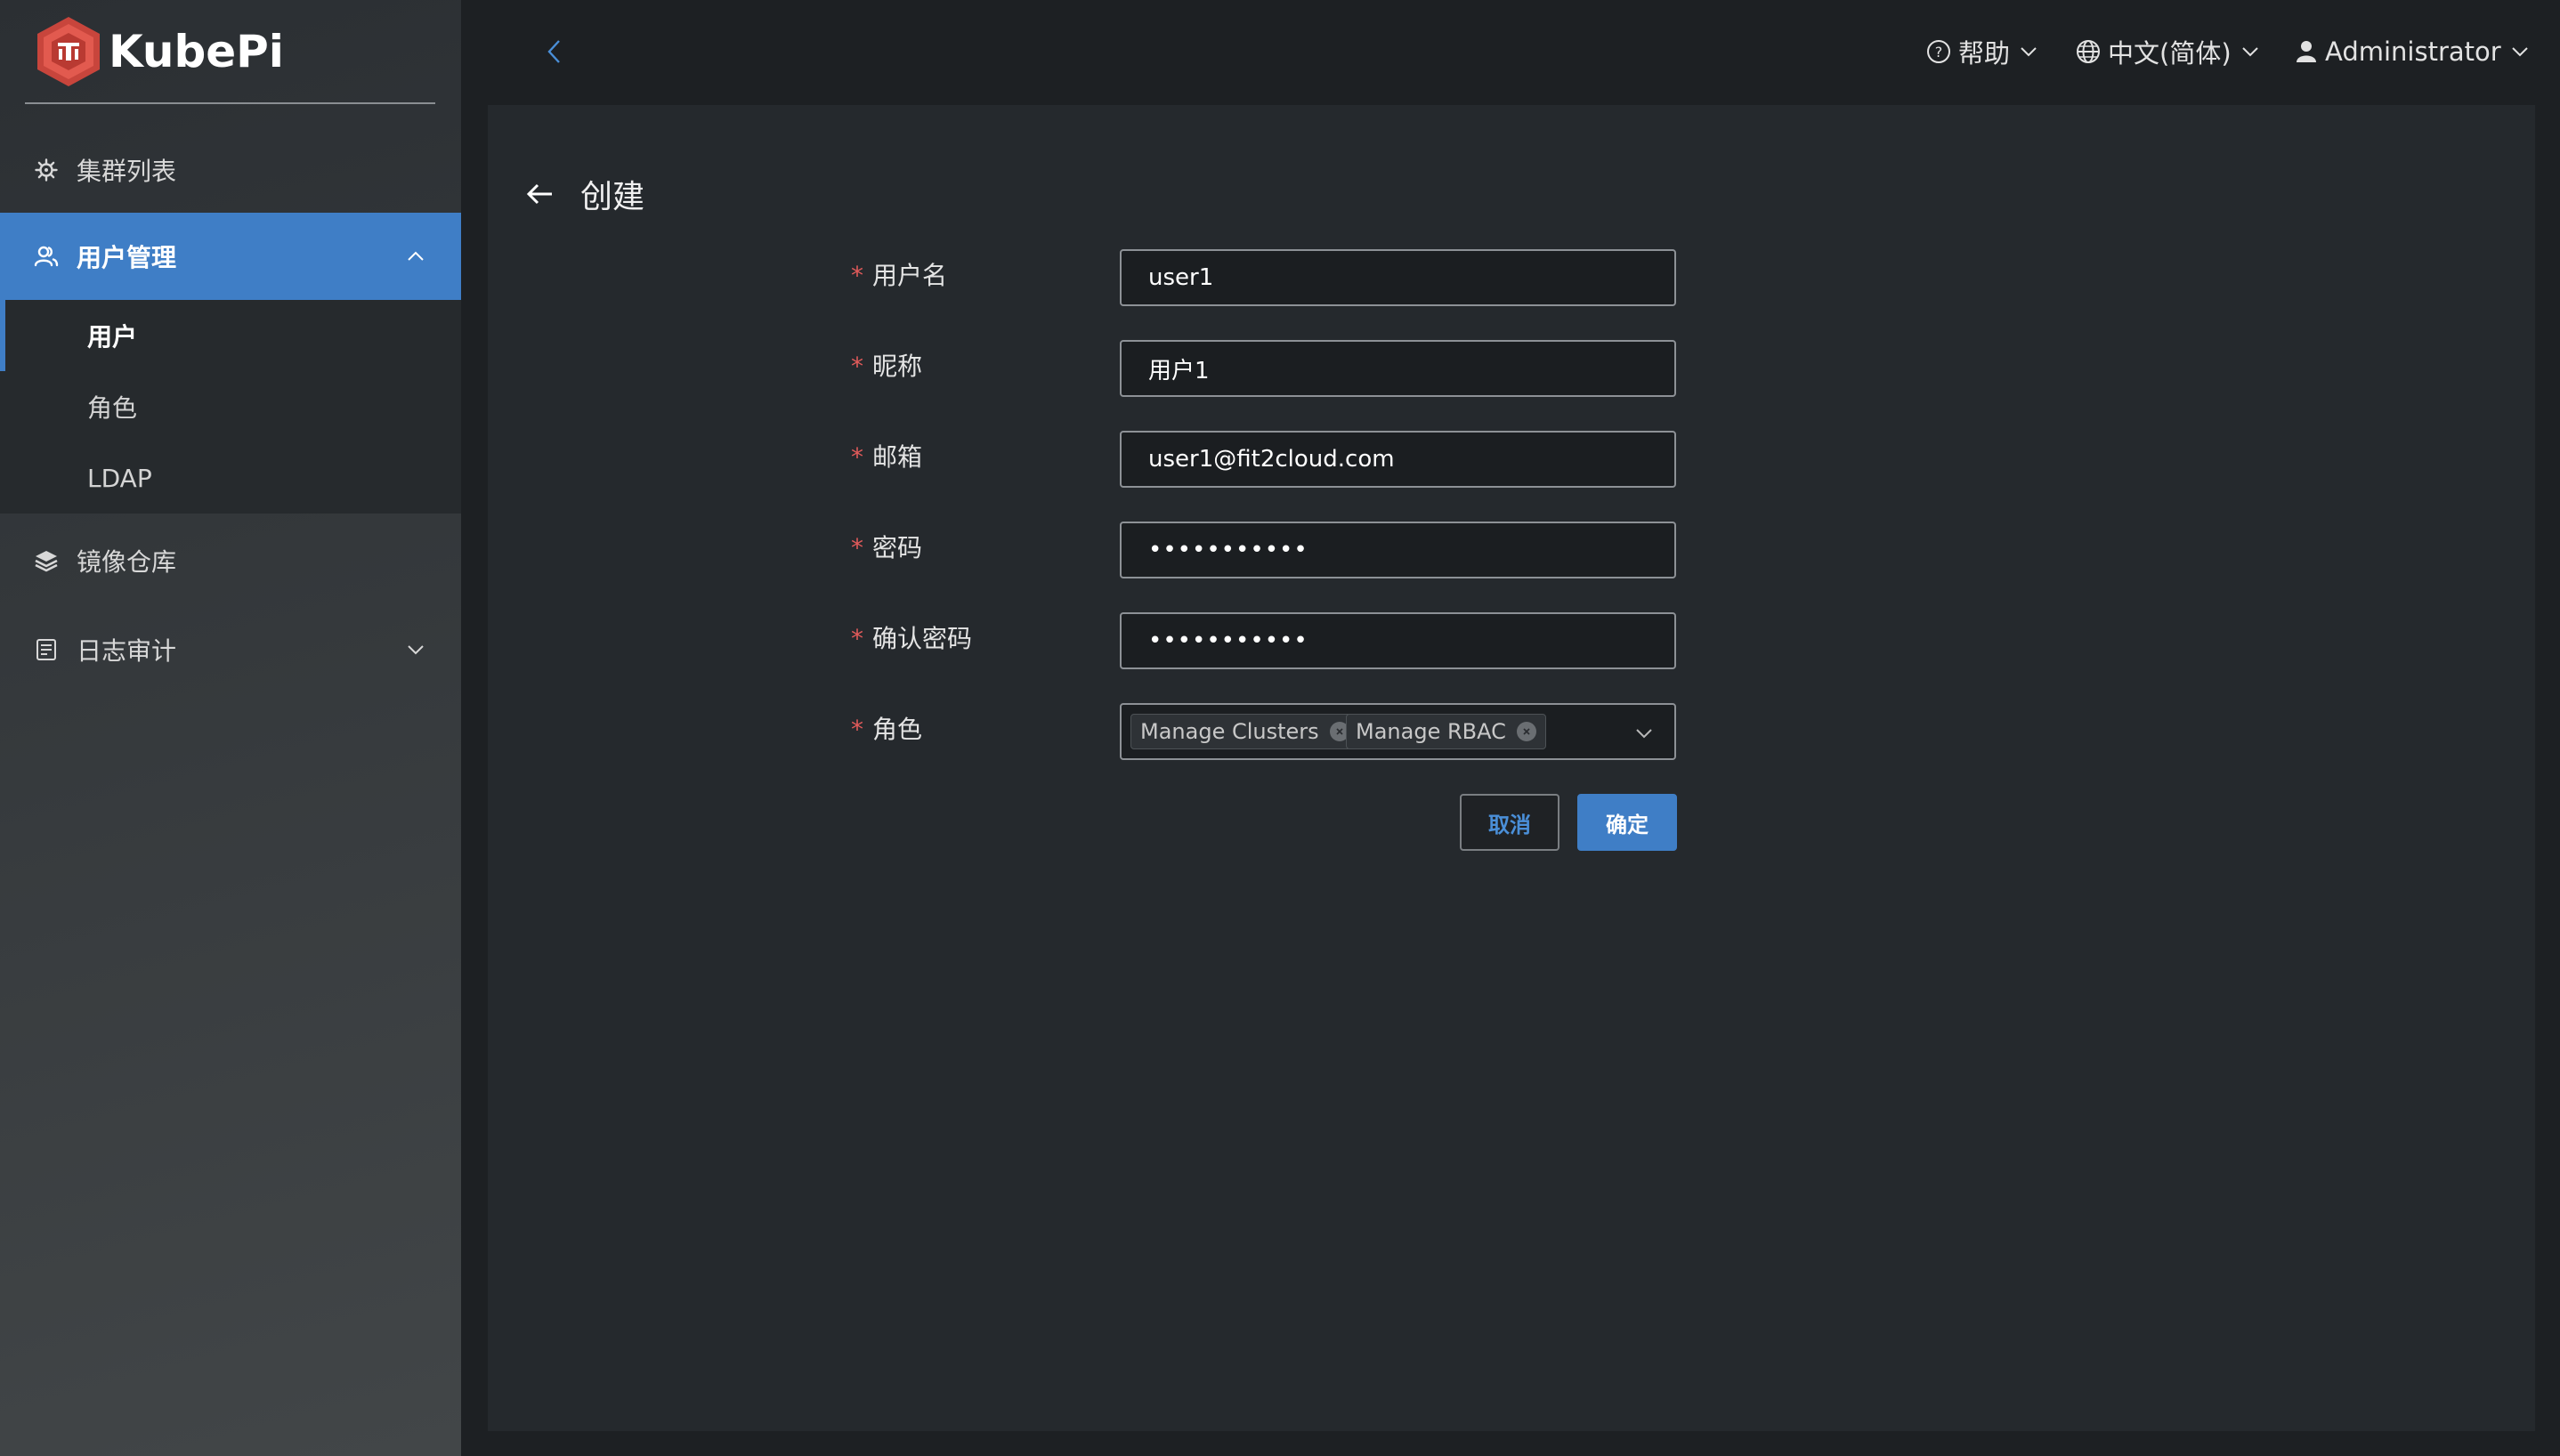  I want to click on chevron-up-icon, so click(416, 256).